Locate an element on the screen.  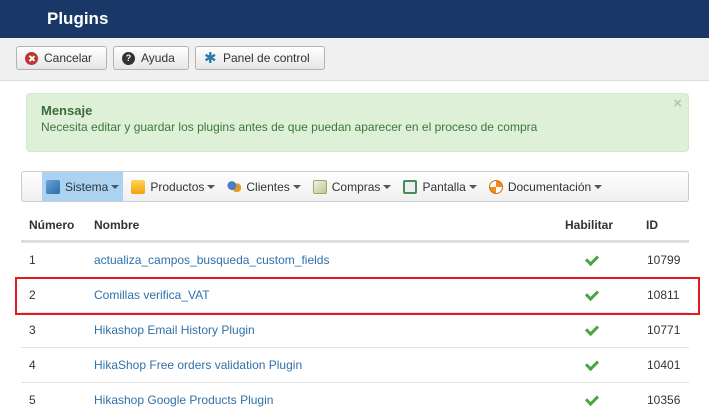
lifebuoy-icon is located at coordinates (495, 186).